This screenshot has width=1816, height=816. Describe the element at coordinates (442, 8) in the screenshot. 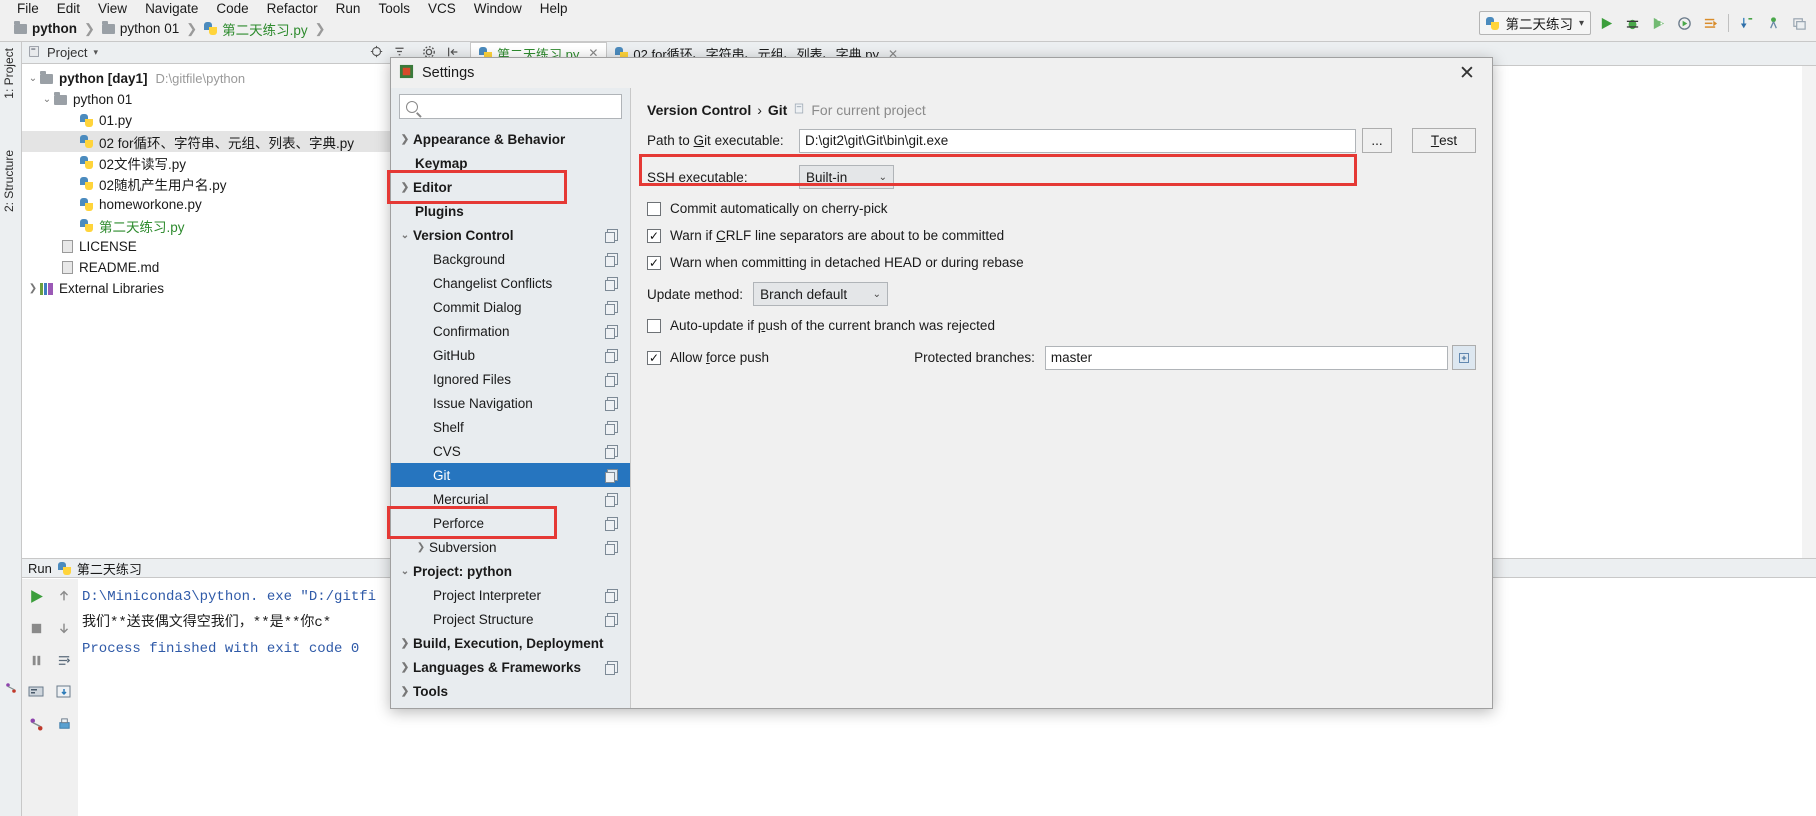

I see `menu-item-vcs: VCS` at that location.